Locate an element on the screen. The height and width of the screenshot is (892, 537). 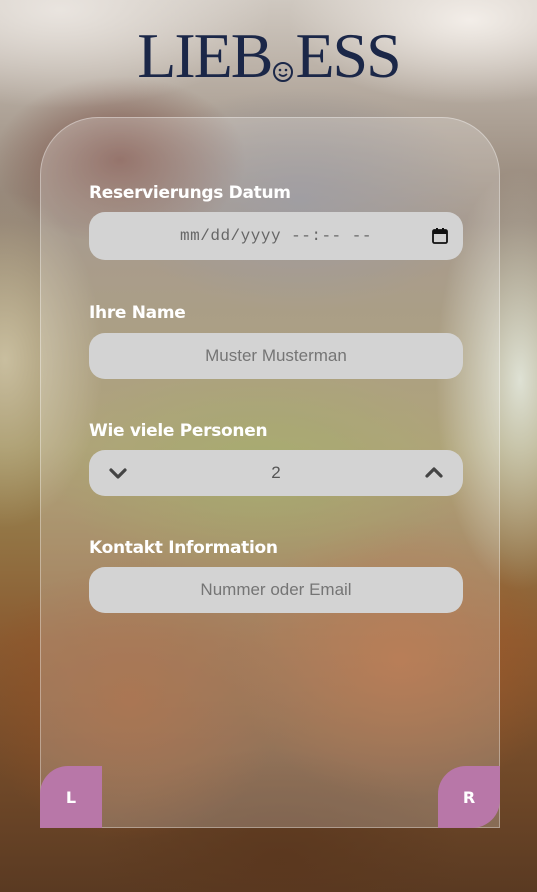
date-label: Reservierungs Datum is located at coordinates (190, 193).